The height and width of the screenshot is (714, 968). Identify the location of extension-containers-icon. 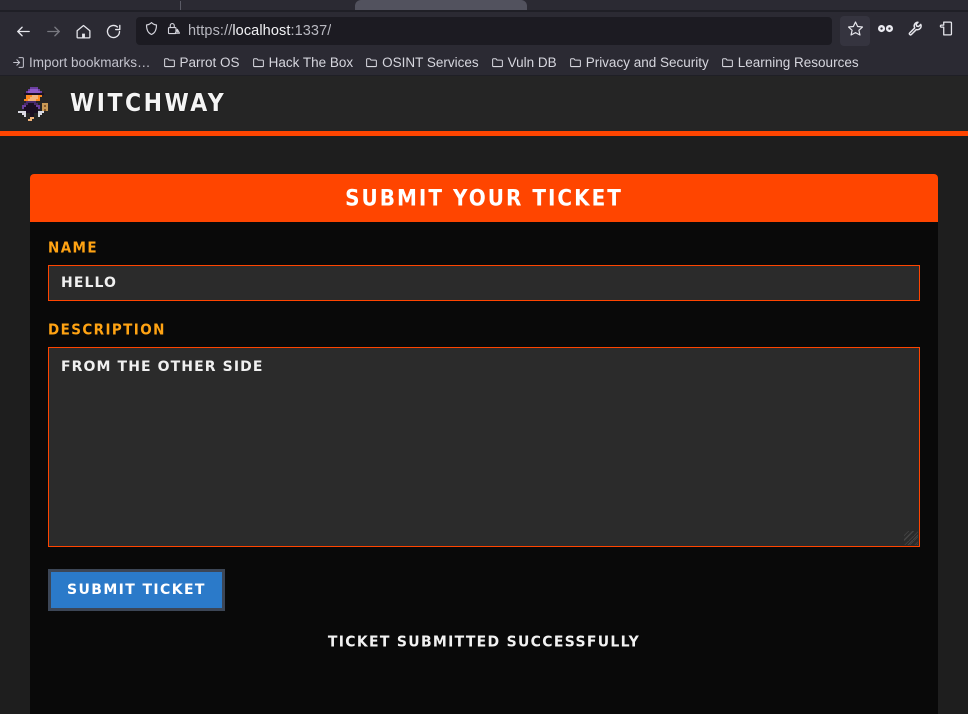
(885, 31).